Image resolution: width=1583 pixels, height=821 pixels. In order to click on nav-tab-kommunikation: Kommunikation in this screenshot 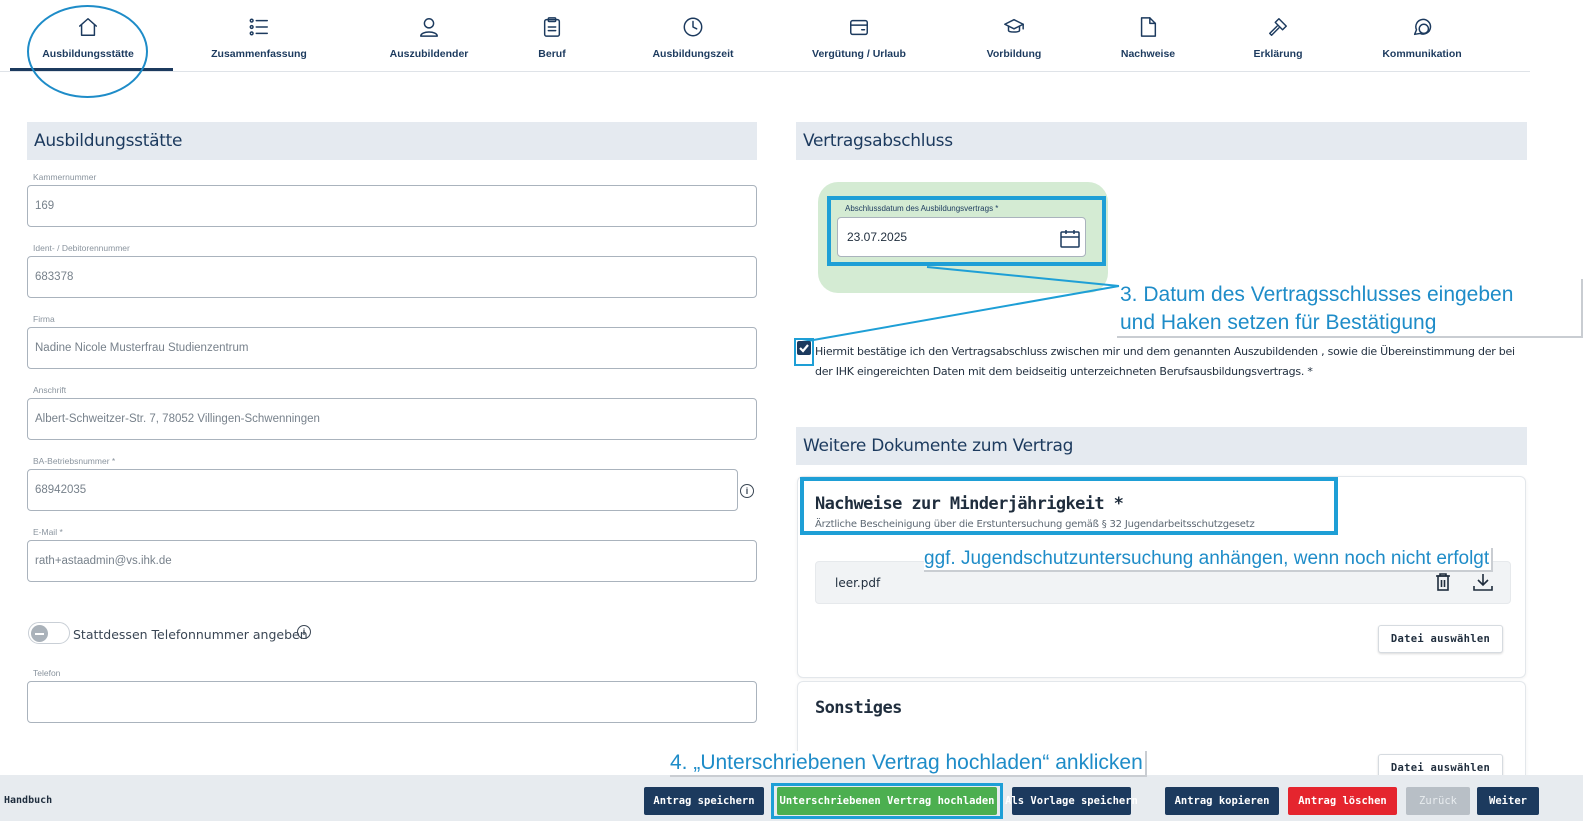, I will do `click(1422, 36)`.